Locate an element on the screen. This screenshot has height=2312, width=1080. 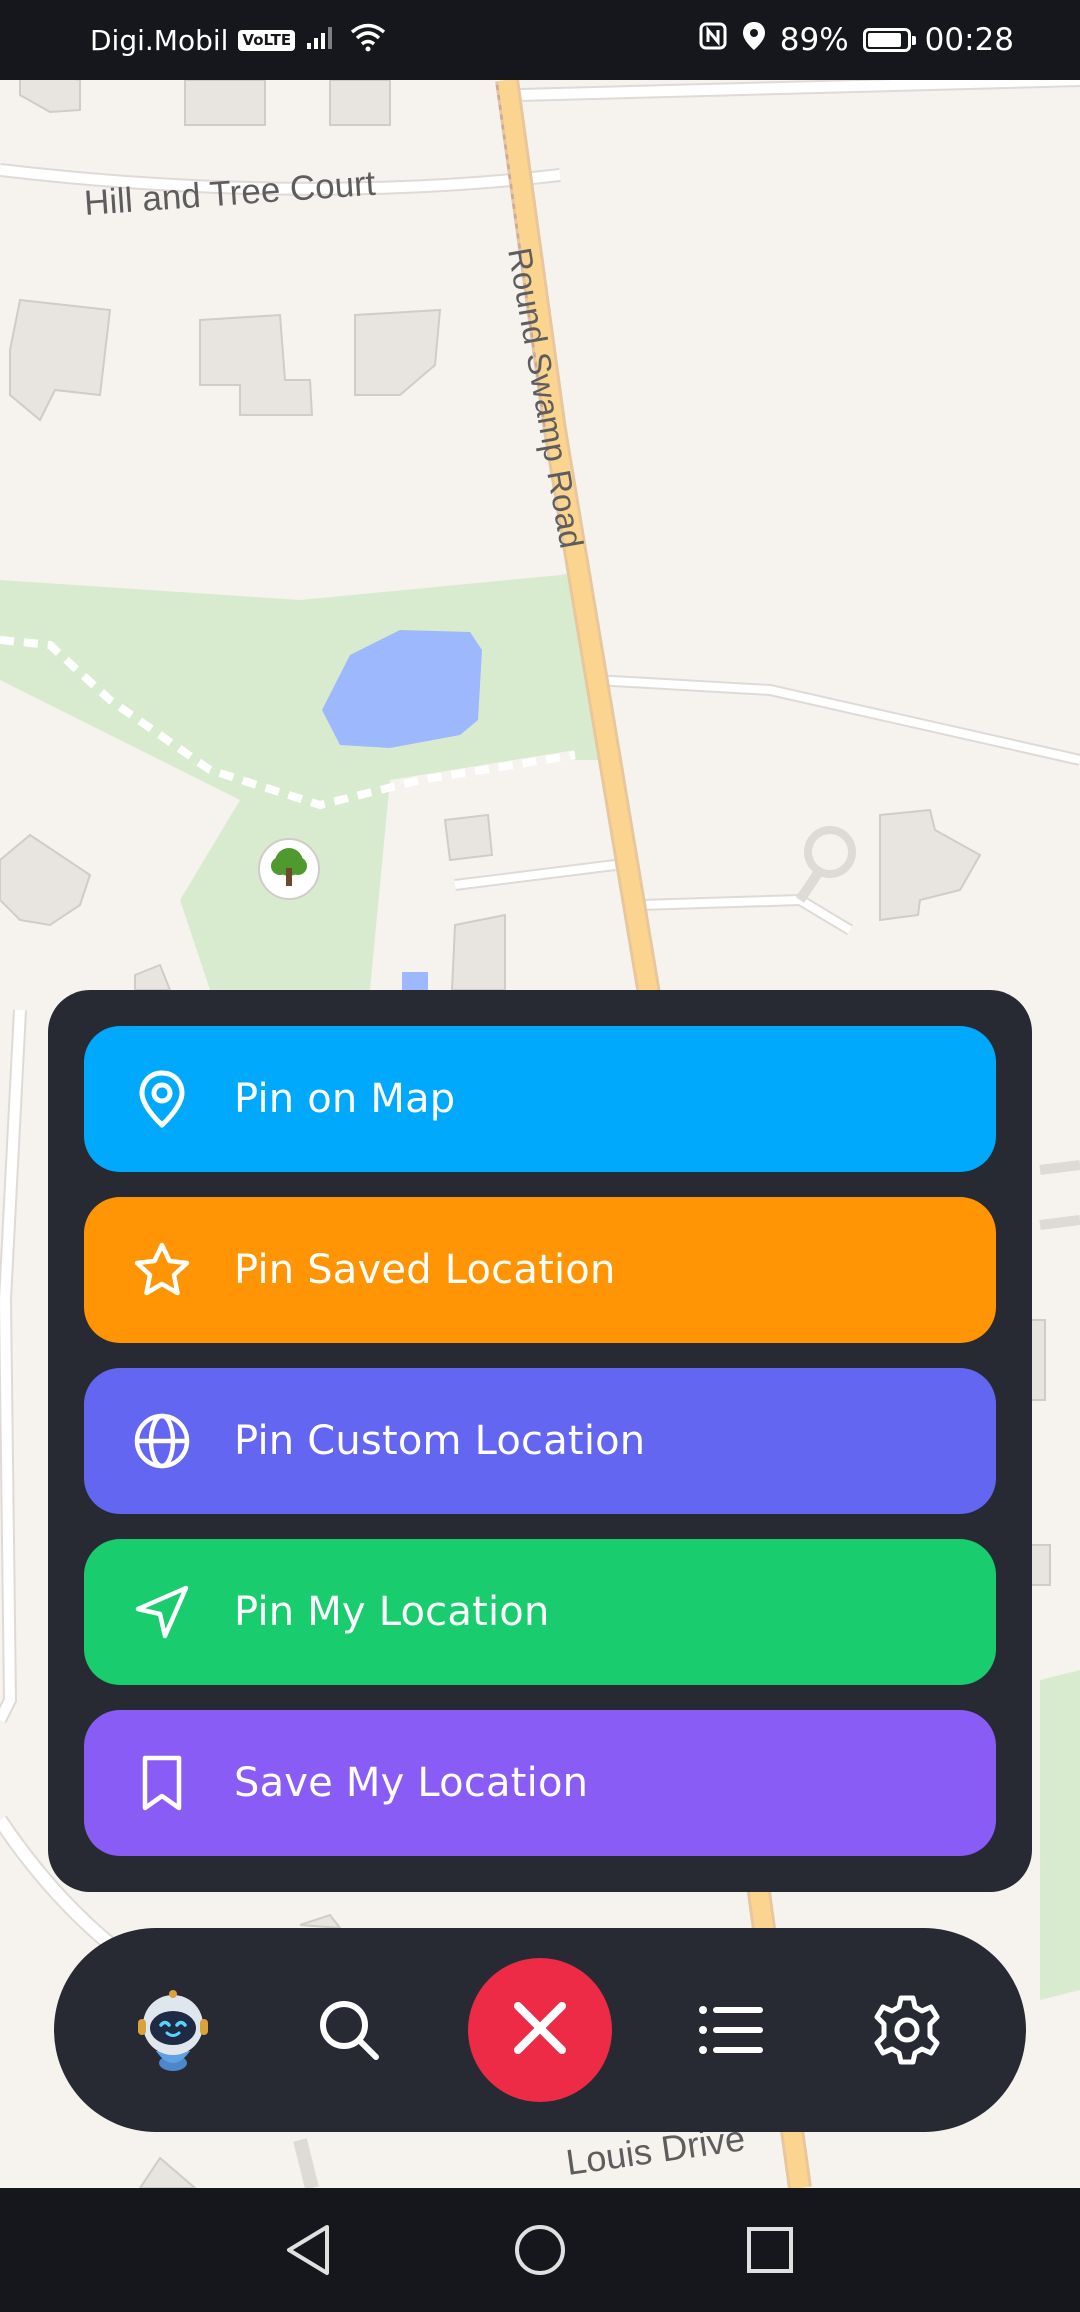
robot-assistant-icon is located at coordinates (173, 2030).